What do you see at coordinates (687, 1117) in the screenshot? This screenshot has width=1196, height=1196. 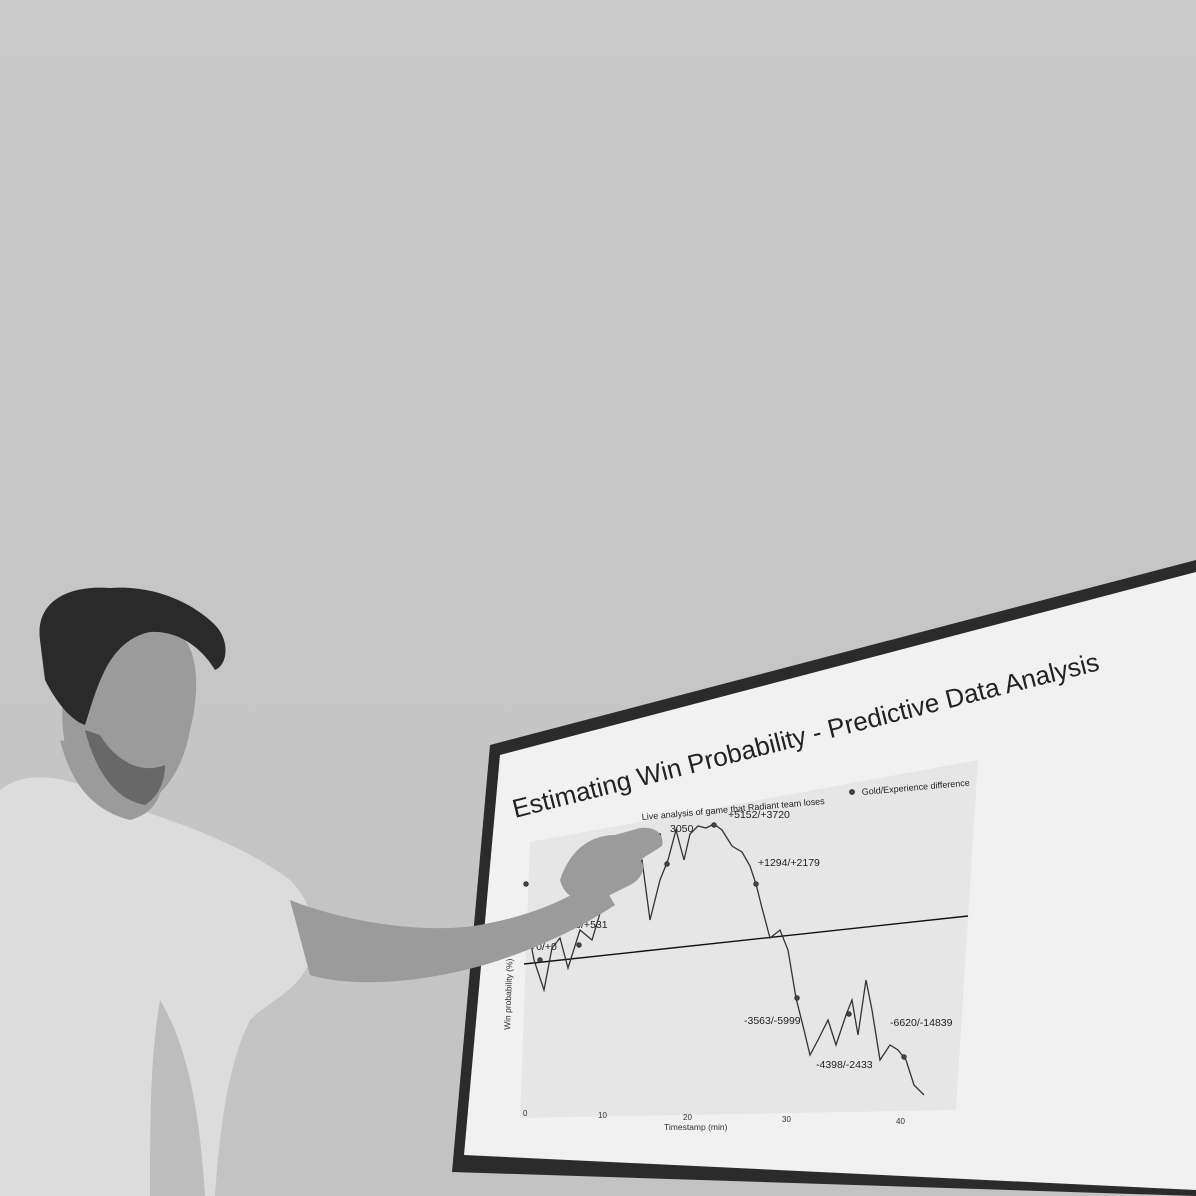 I see `x-tick-label: 20` at bounding box center [687, 1117].